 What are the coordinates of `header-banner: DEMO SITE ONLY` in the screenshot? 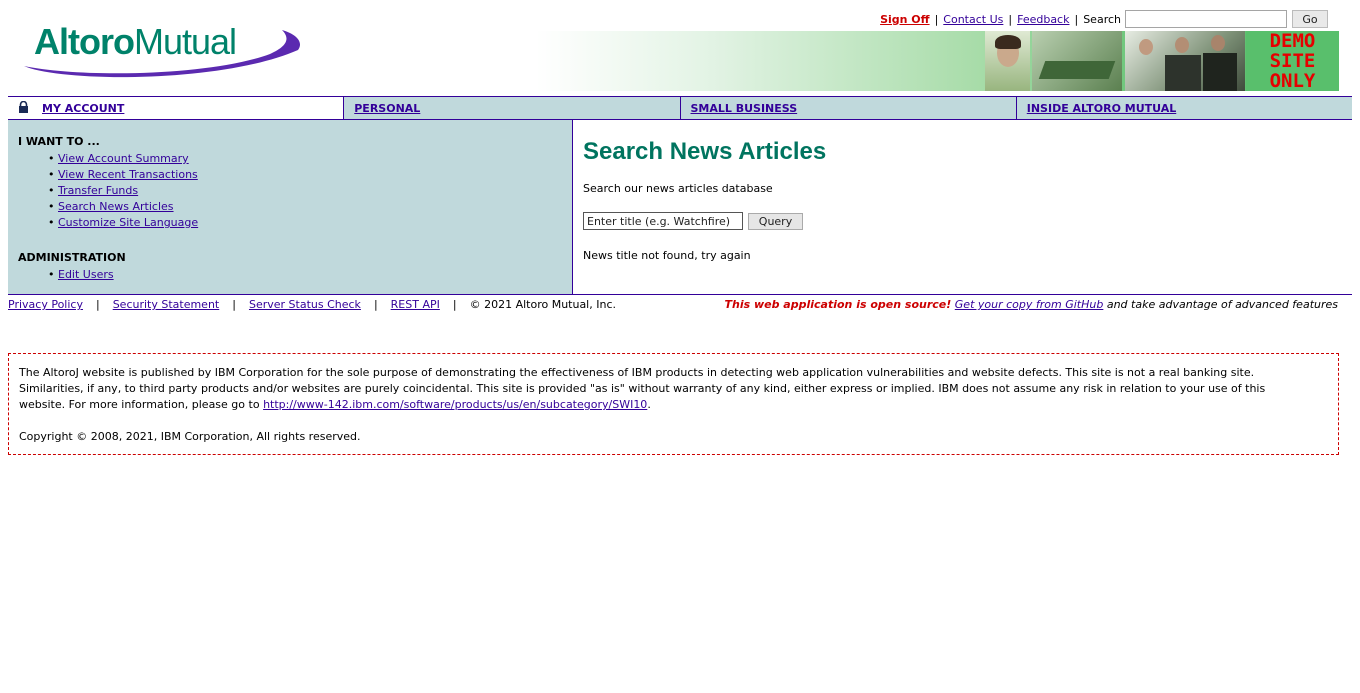 It's located at (937, 61).